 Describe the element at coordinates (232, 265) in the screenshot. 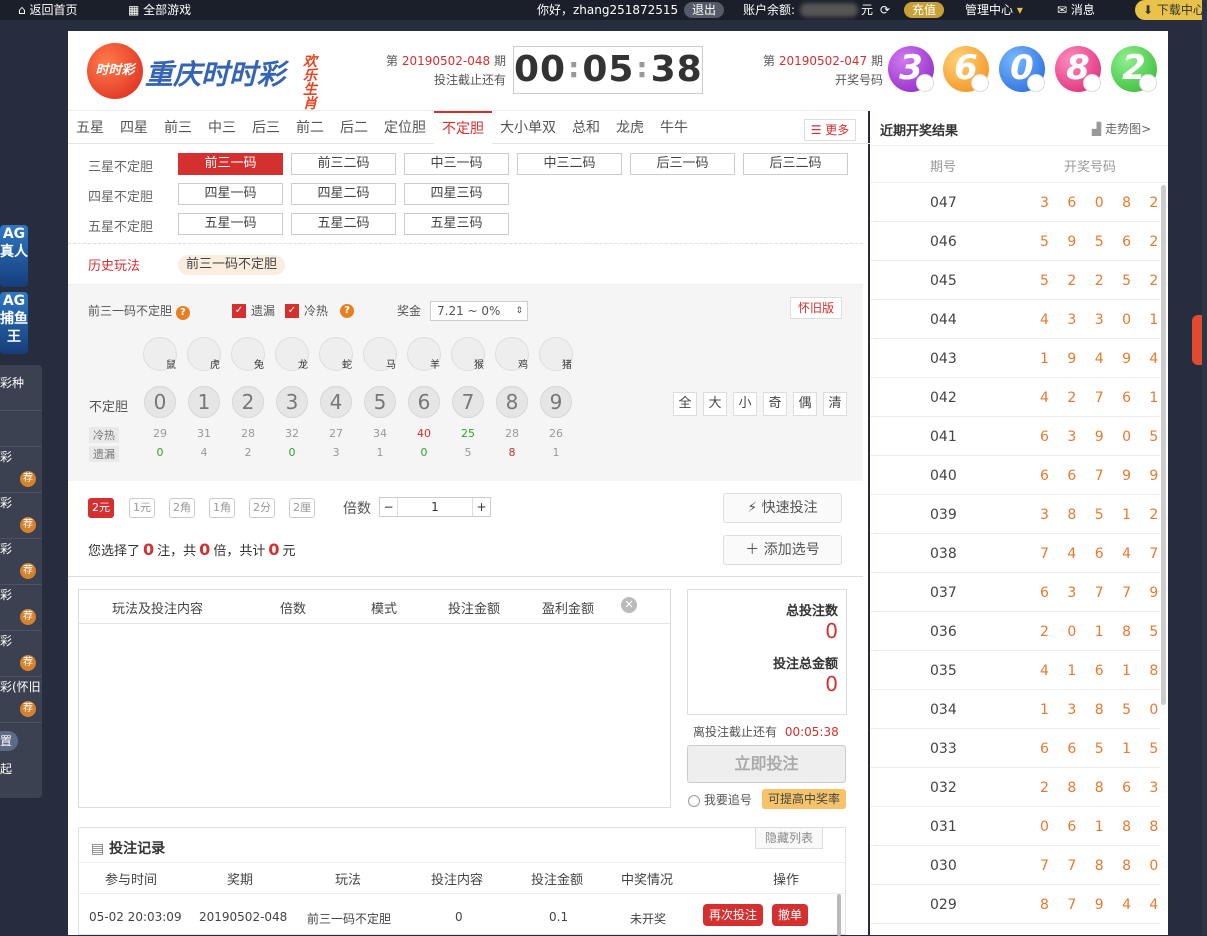

I see `history-play-tag: 前三一码不定胆` at that location.